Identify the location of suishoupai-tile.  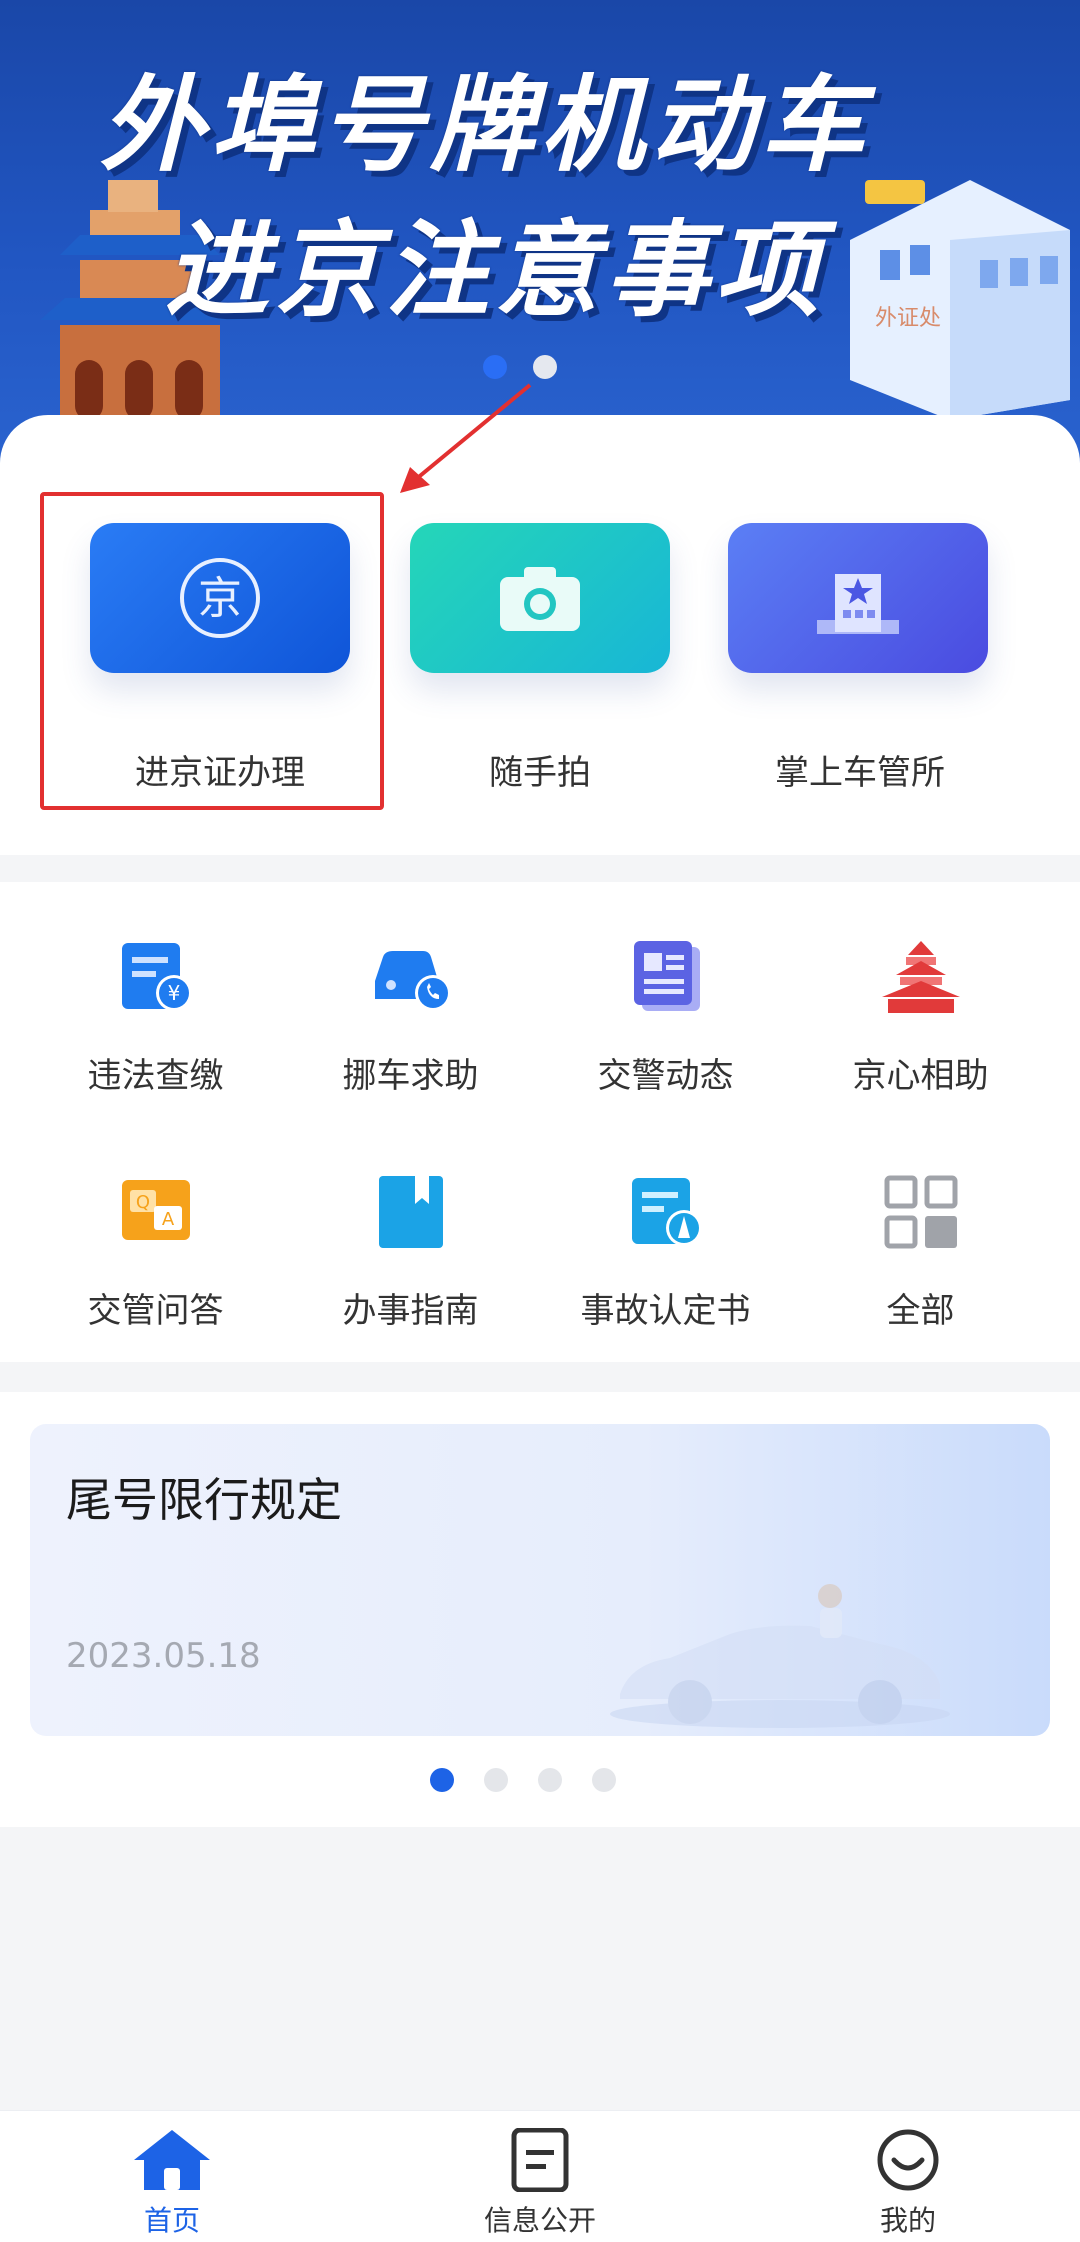
(540, 598).